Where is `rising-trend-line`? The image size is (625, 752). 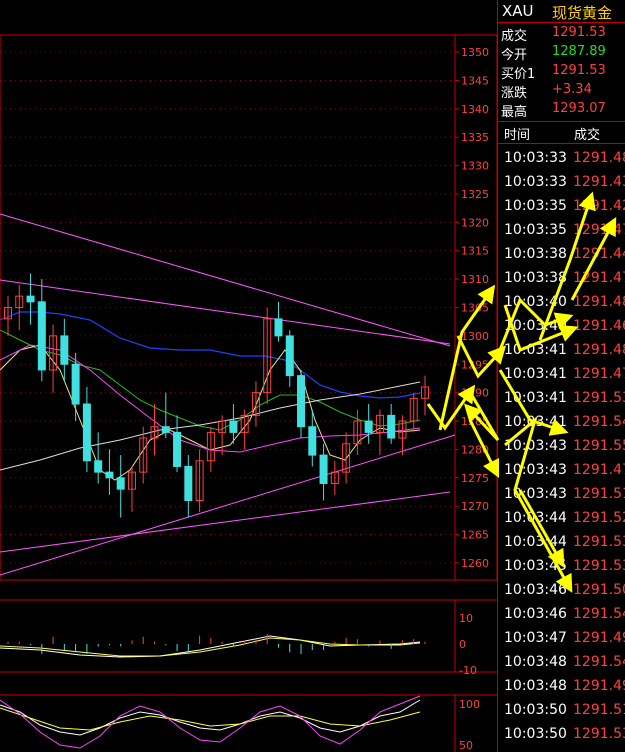
rising-trend-line is located at coordinates (228, 505).